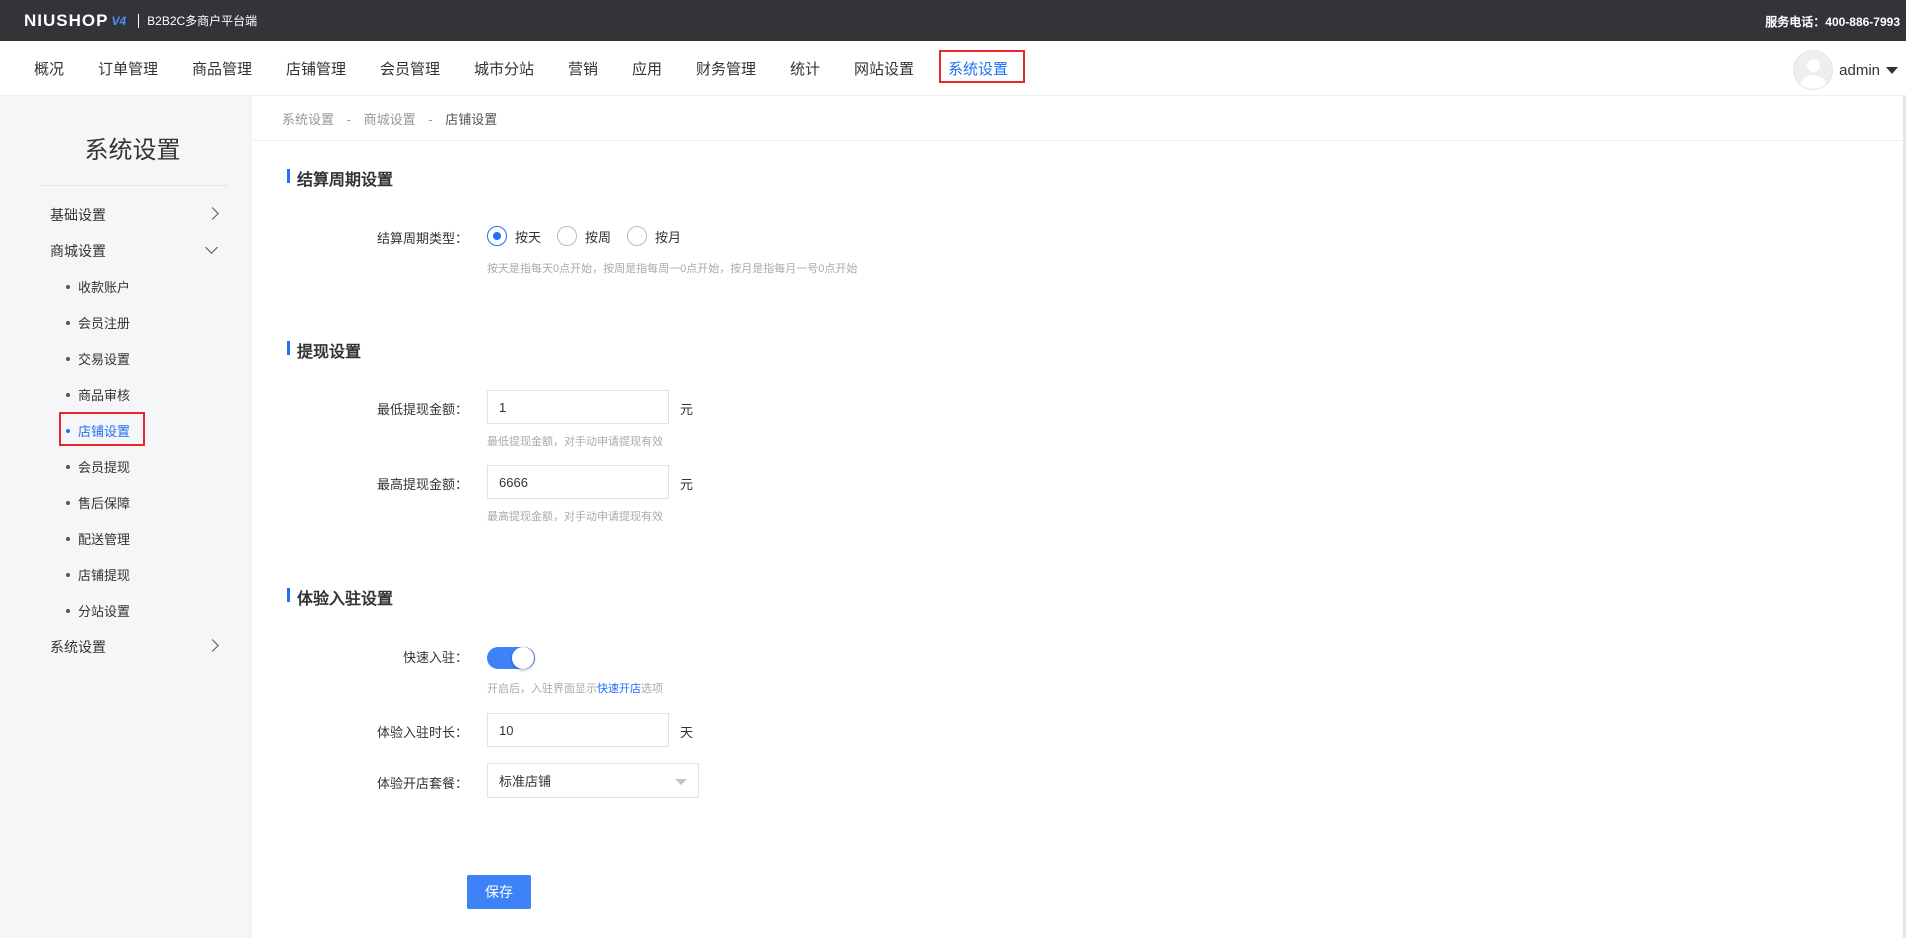  Describe the element at coordinates (542, 689) in the screenshot. I see `quick-settle-hint-text: 开启后，入驻界面显示` at that location.